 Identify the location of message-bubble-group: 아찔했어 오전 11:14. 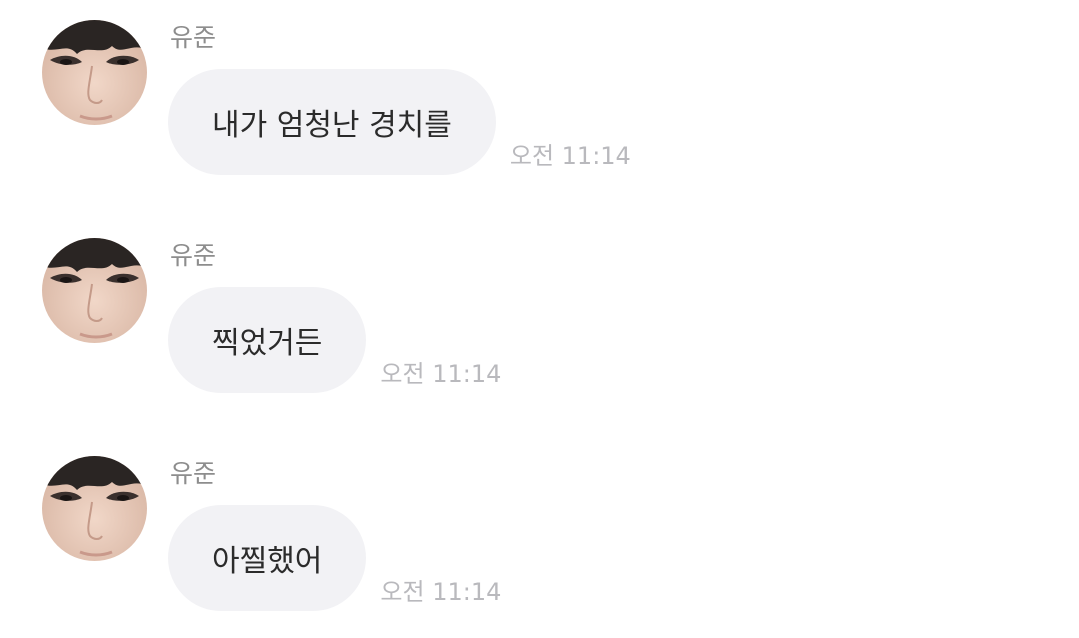
(334, 558).